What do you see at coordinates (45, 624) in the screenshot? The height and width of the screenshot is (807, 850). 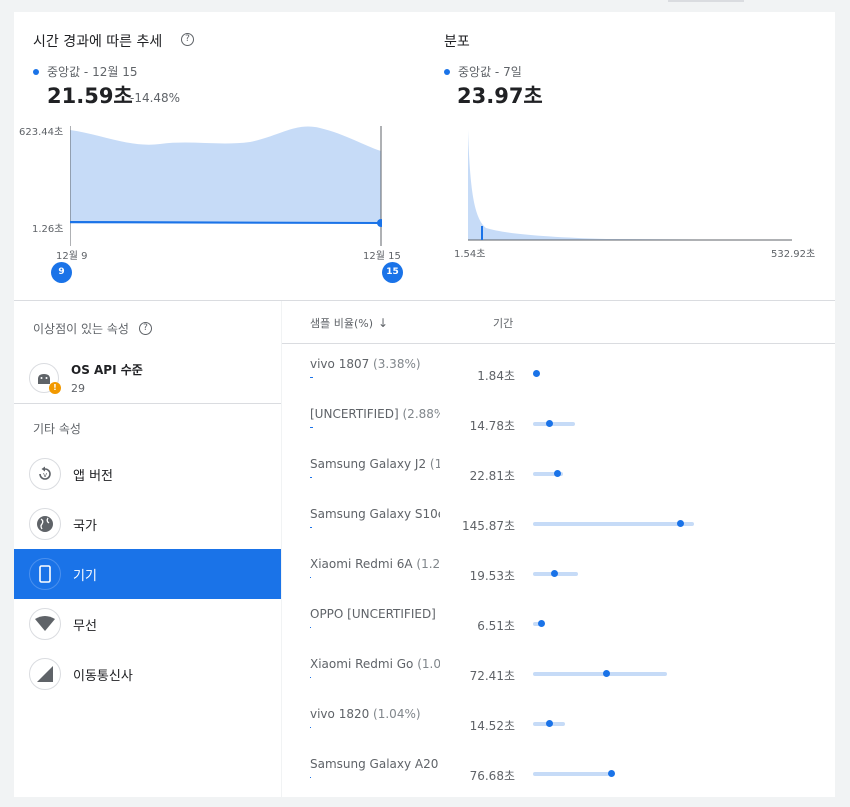 I see `wifi-icon` at bounding box center [45, 624].